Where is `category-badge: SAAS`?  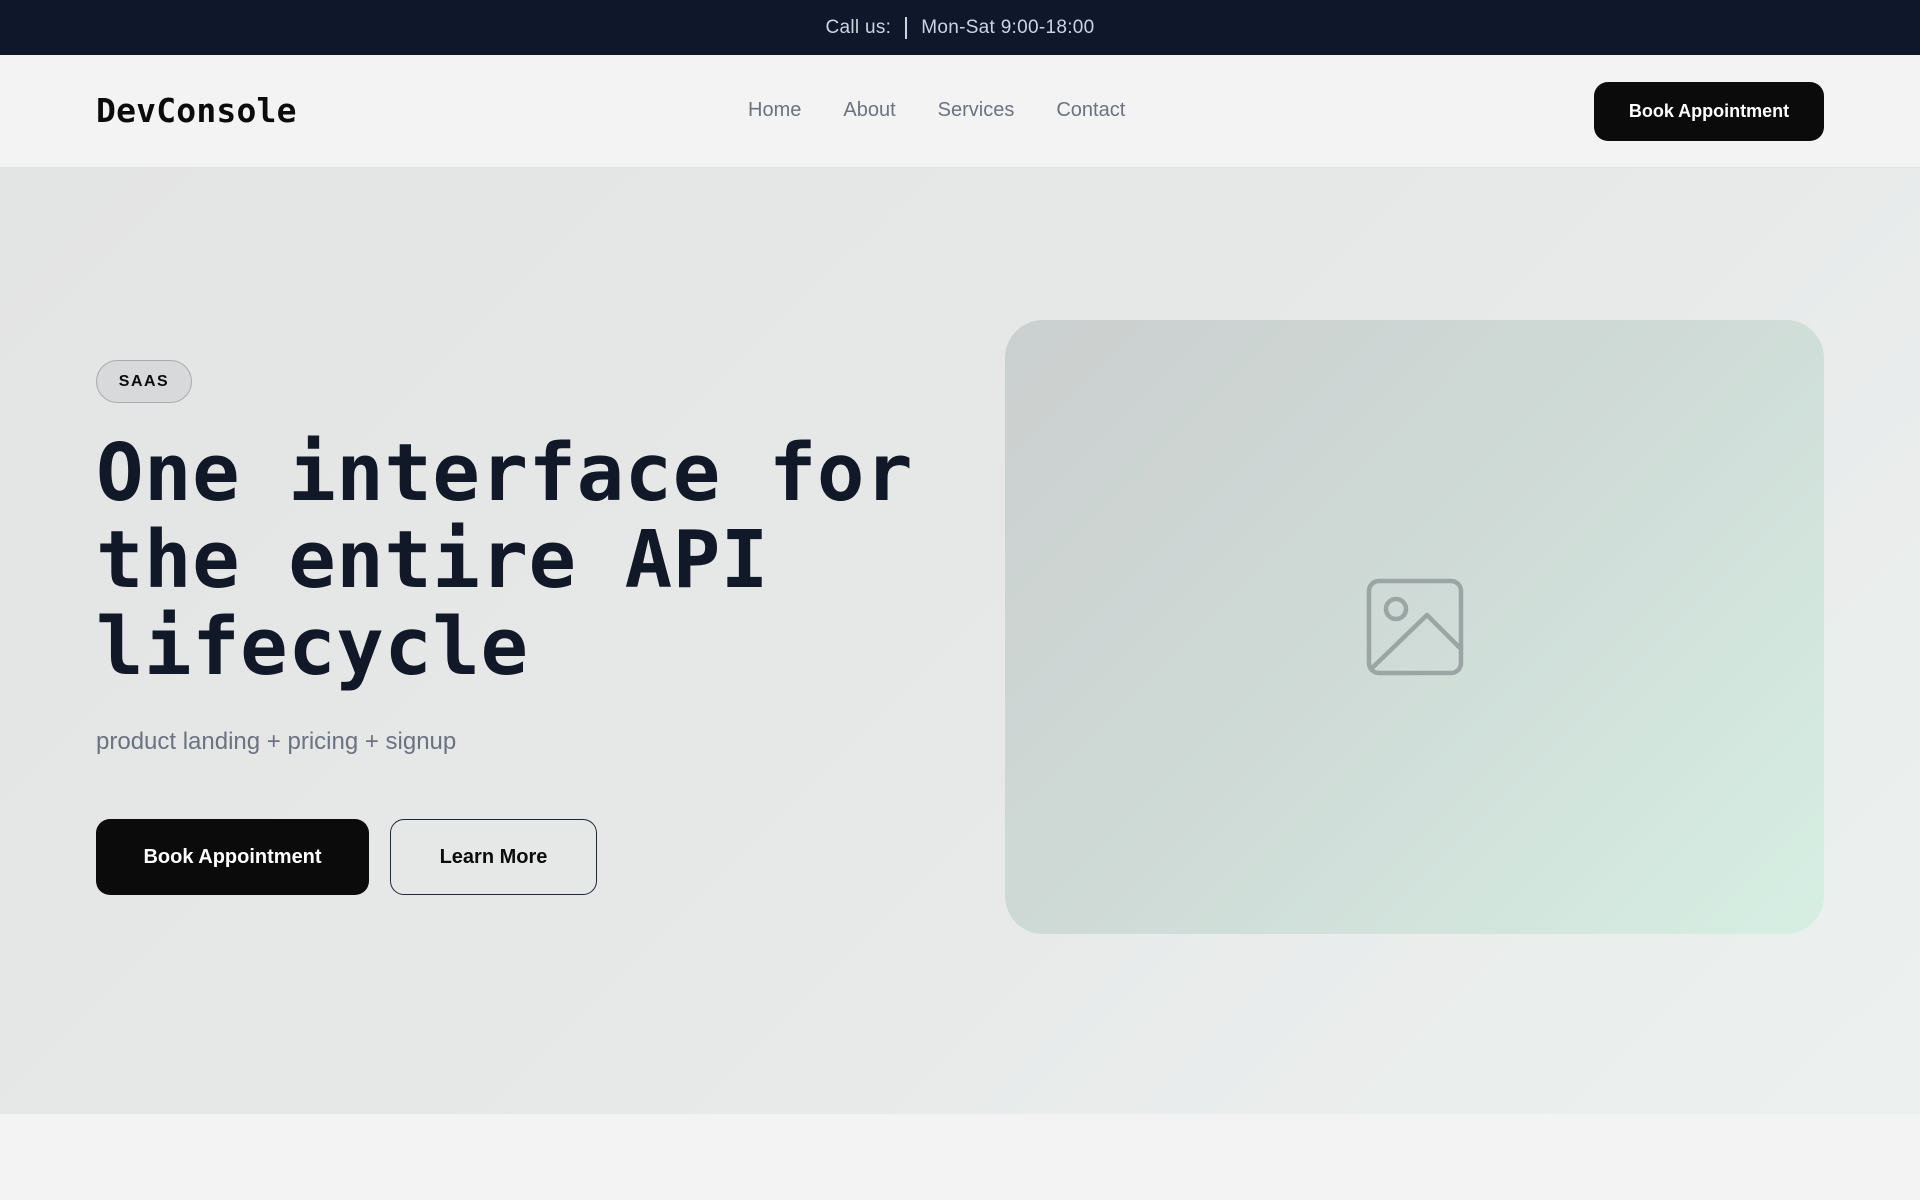 category-badge: SAAS is located at coordinates (144, 381).